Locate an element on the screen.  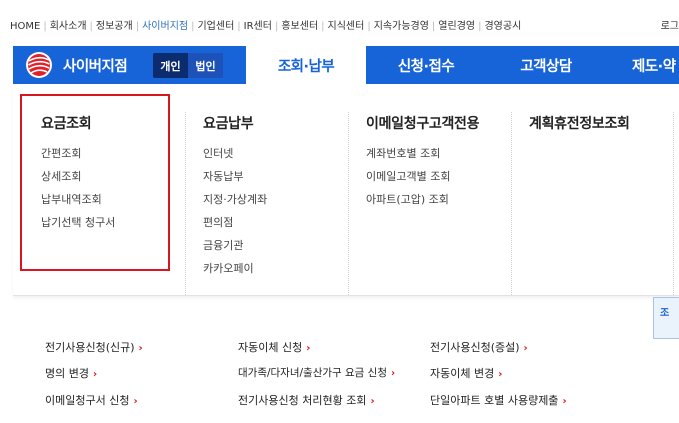
gnb-tab-inquiry-payment: 조회·납부 is located at coordinates (306, 65).